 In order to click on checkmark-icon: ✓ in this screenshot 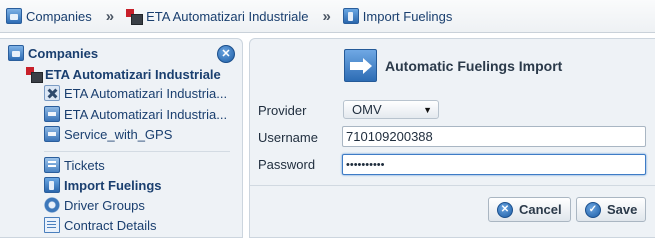, I will do `click(593, 209)`.